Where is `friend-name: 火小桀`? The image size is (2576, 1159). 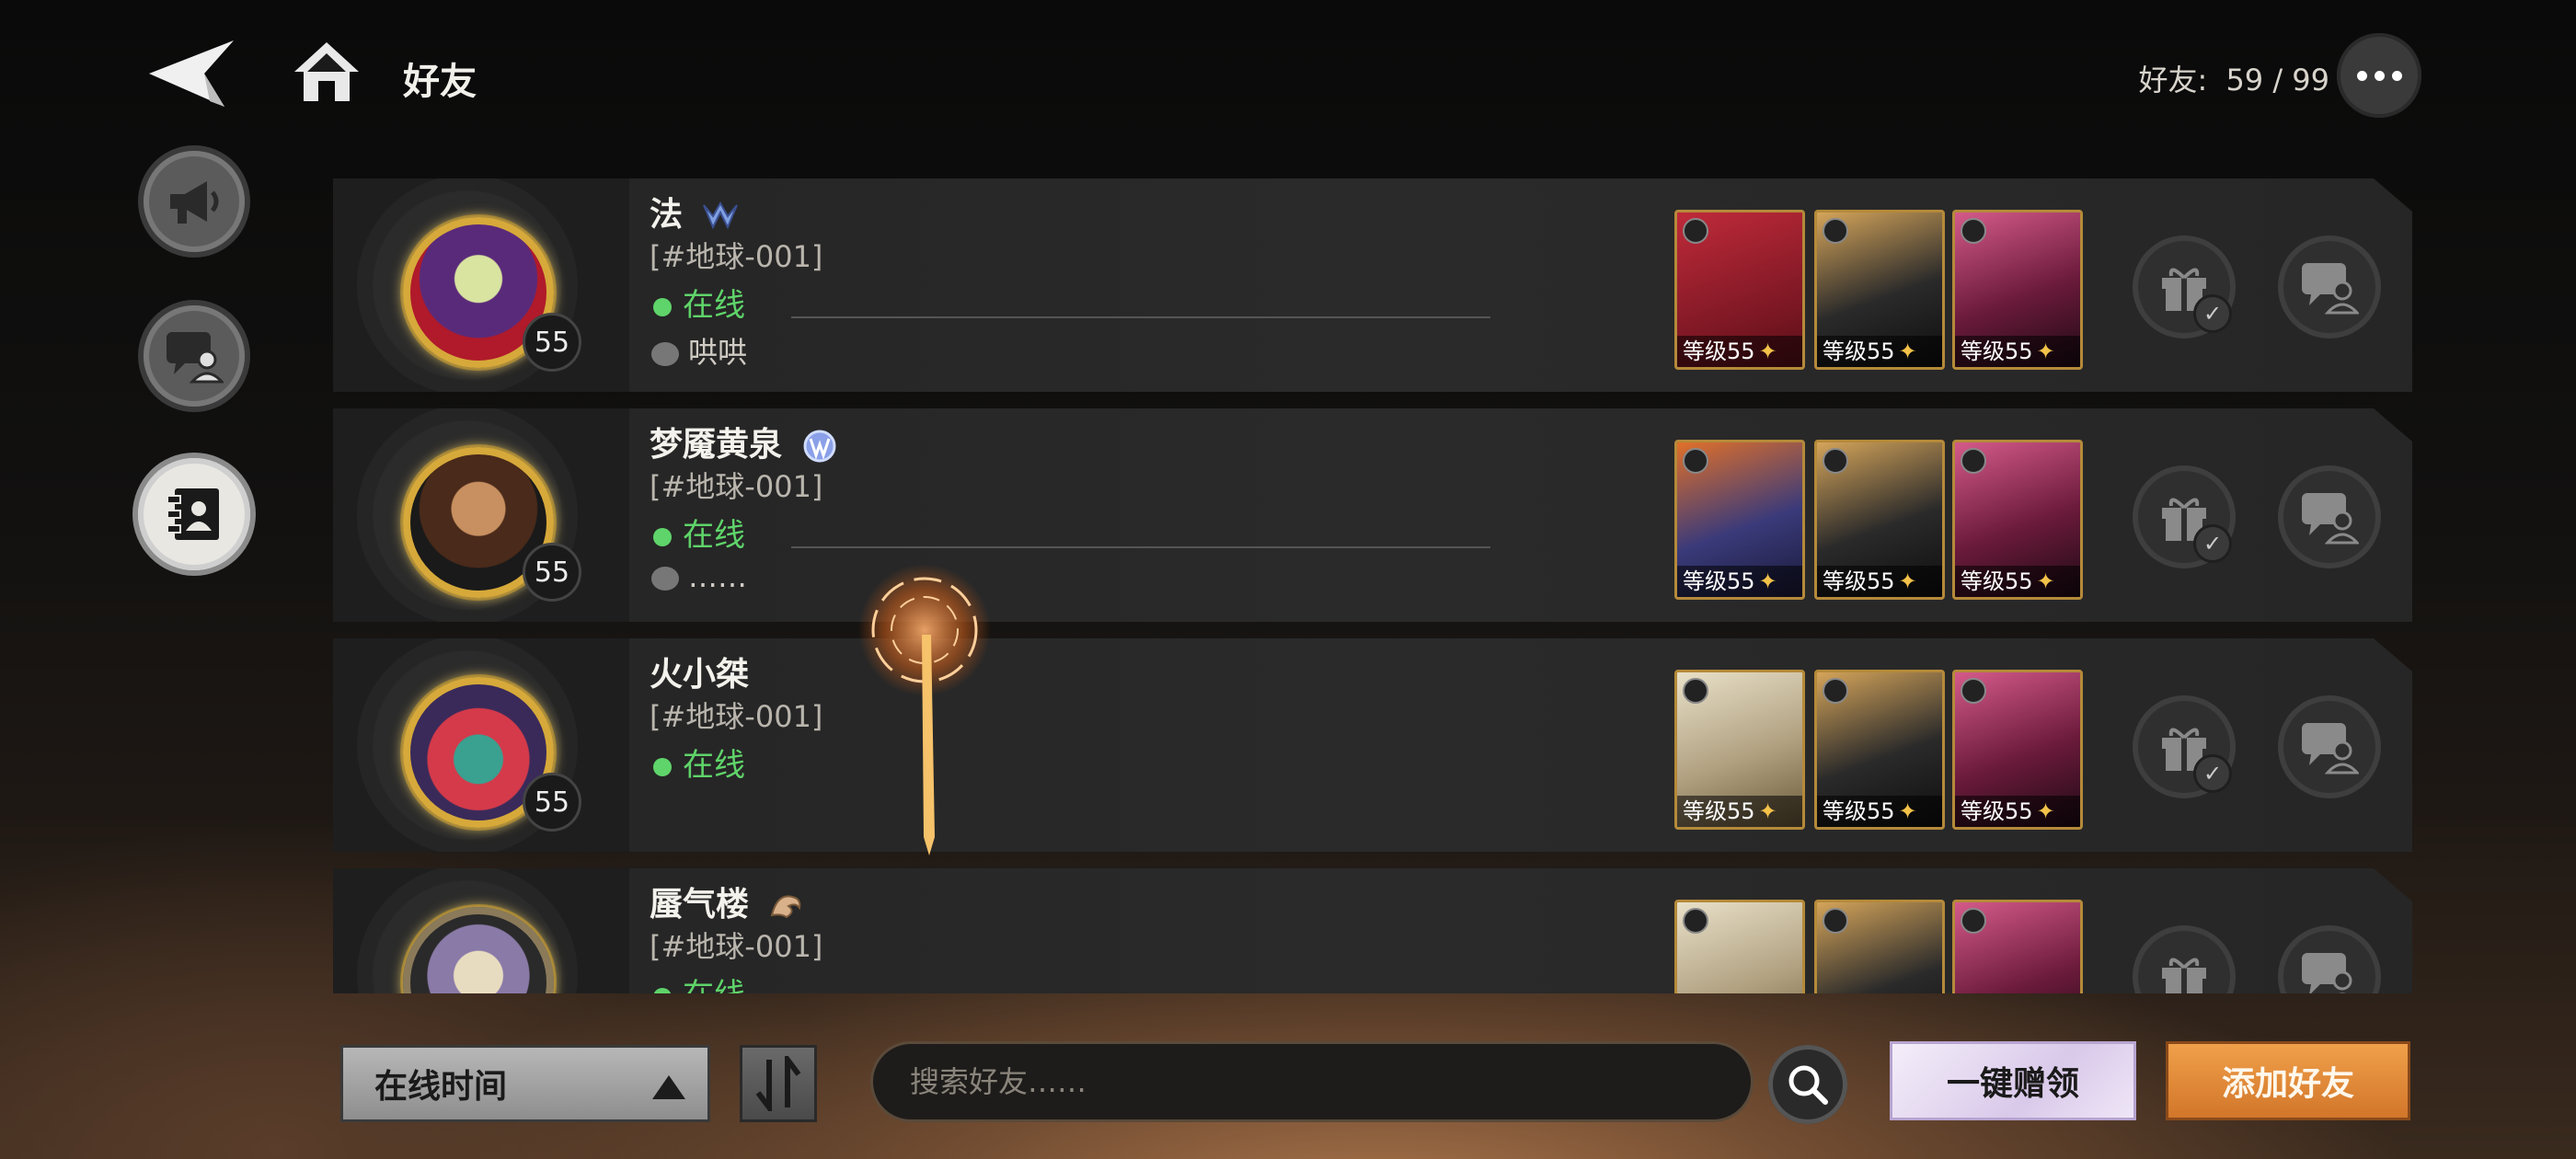
friend-name: 火小桀 is located at coordinates (699, 671).